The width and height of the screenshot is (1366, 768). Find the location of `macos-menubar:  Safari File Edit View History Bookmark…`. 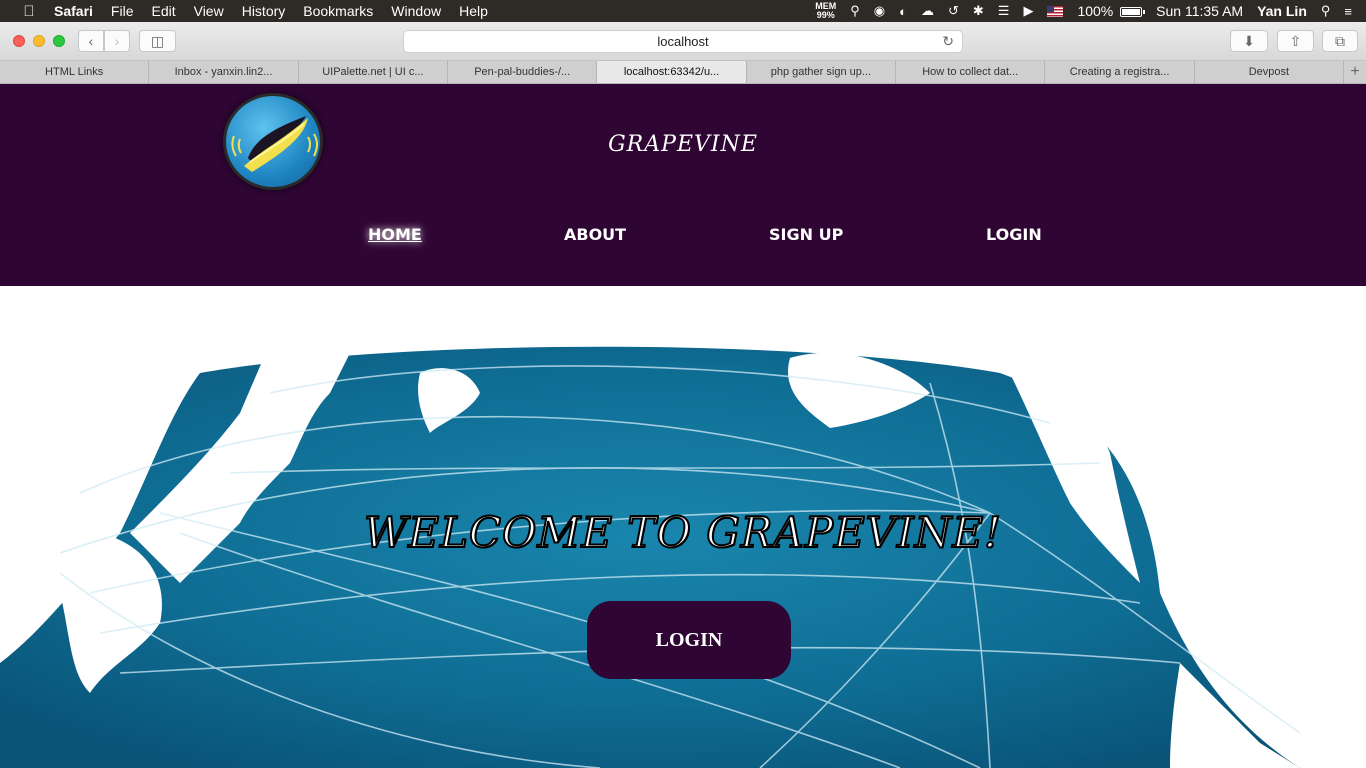

macos-menubar:  Safari File Edit View History Bookmark… is located at coordinates (683, 11).